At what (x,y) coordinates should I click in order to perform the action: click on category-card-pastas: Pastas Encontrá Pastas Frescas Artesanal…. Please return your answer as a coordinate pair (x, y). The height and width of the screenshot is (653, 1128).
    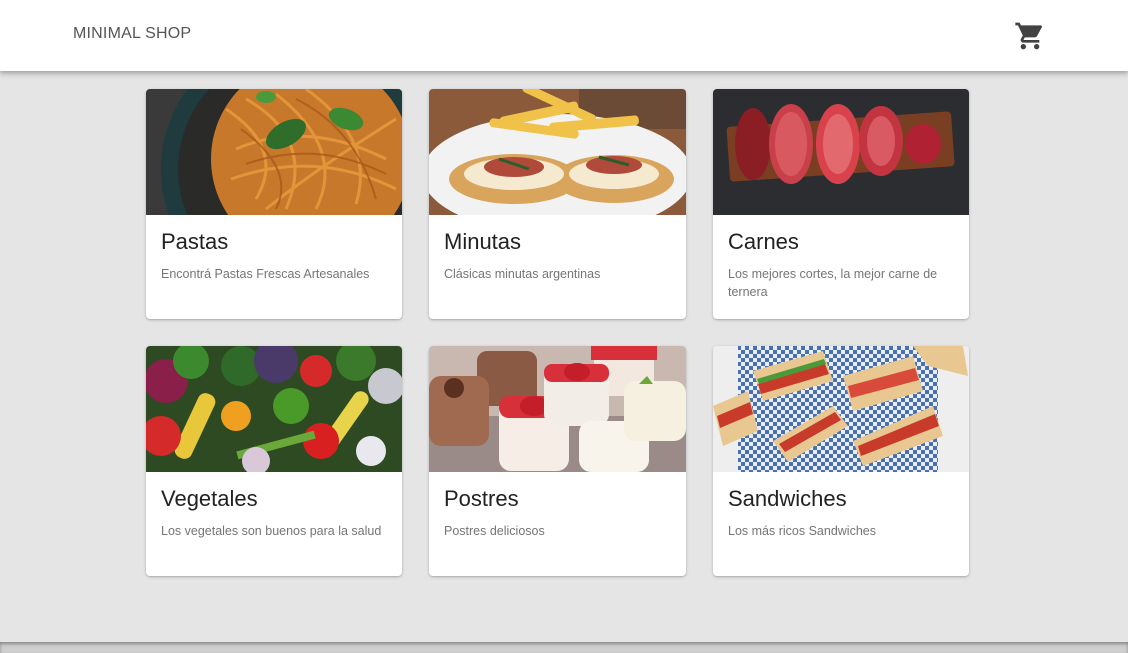
    Looking at the image, I should click on (274, 204).